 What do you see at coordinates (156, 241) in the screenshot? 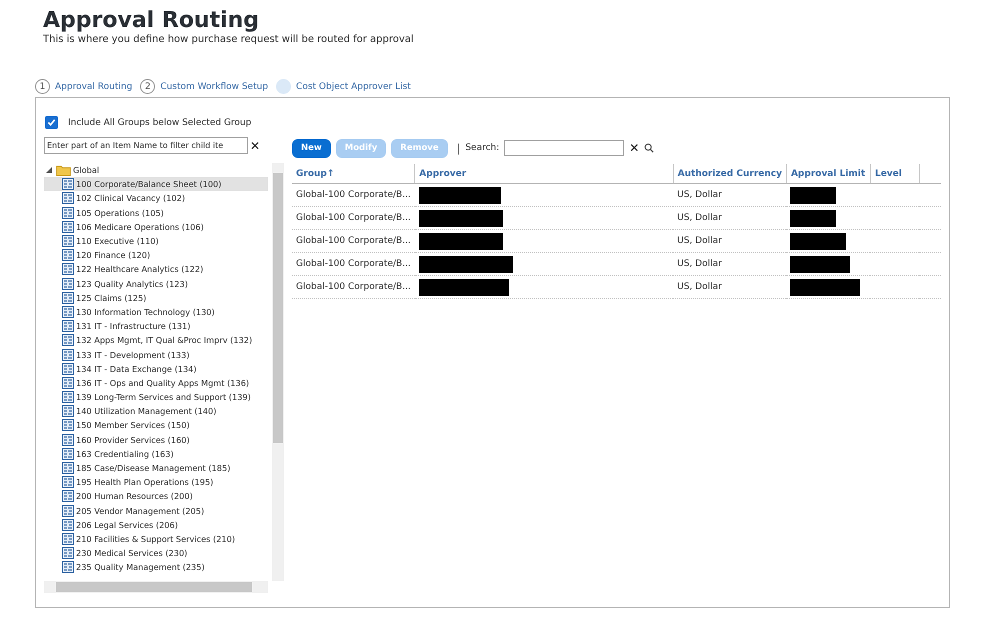
I see `tree-item: 110 Executive (110)` at bounding box center [156, 241].